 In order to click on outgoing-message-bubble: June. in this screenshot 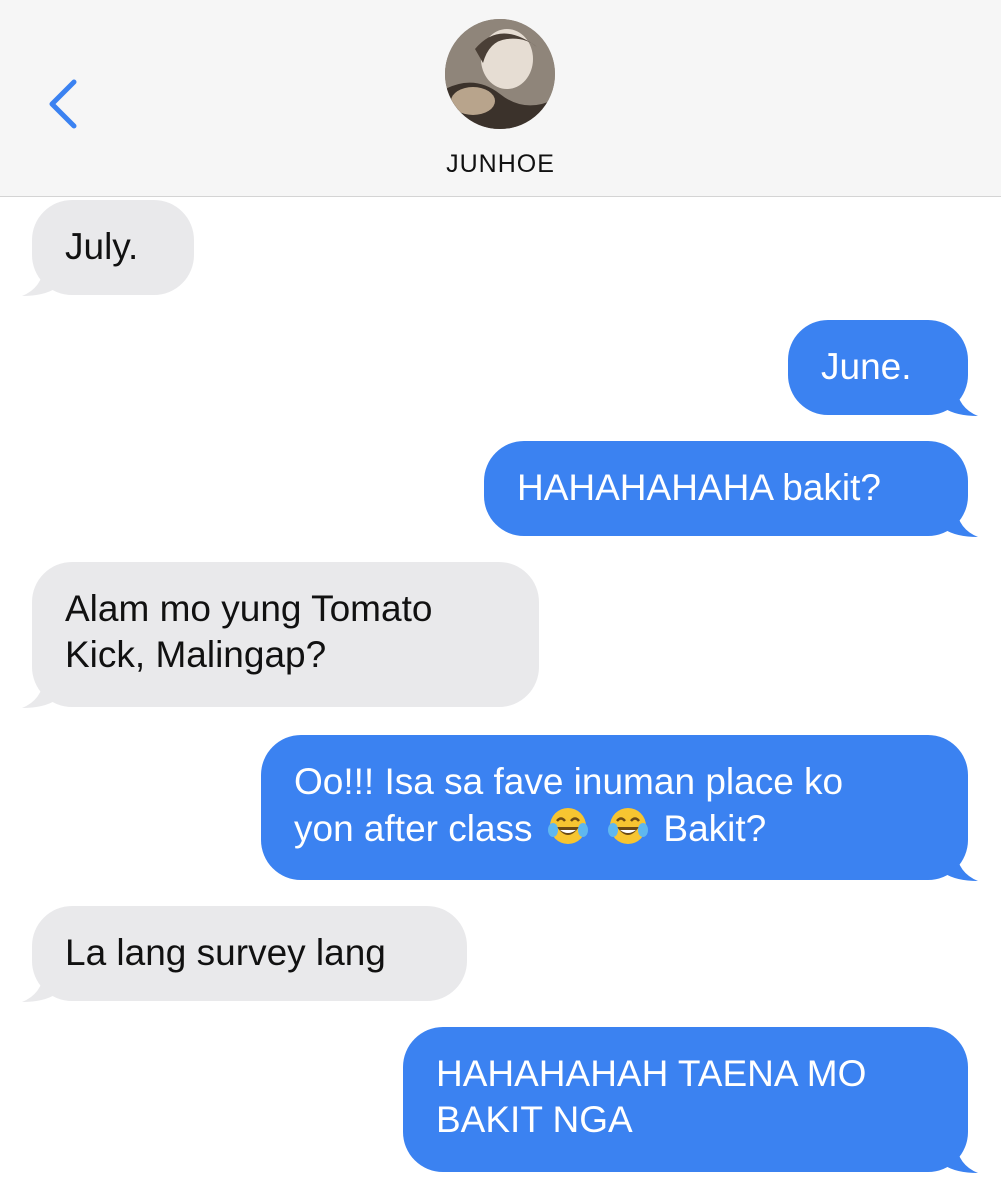, I will do `click(883, 368)`.